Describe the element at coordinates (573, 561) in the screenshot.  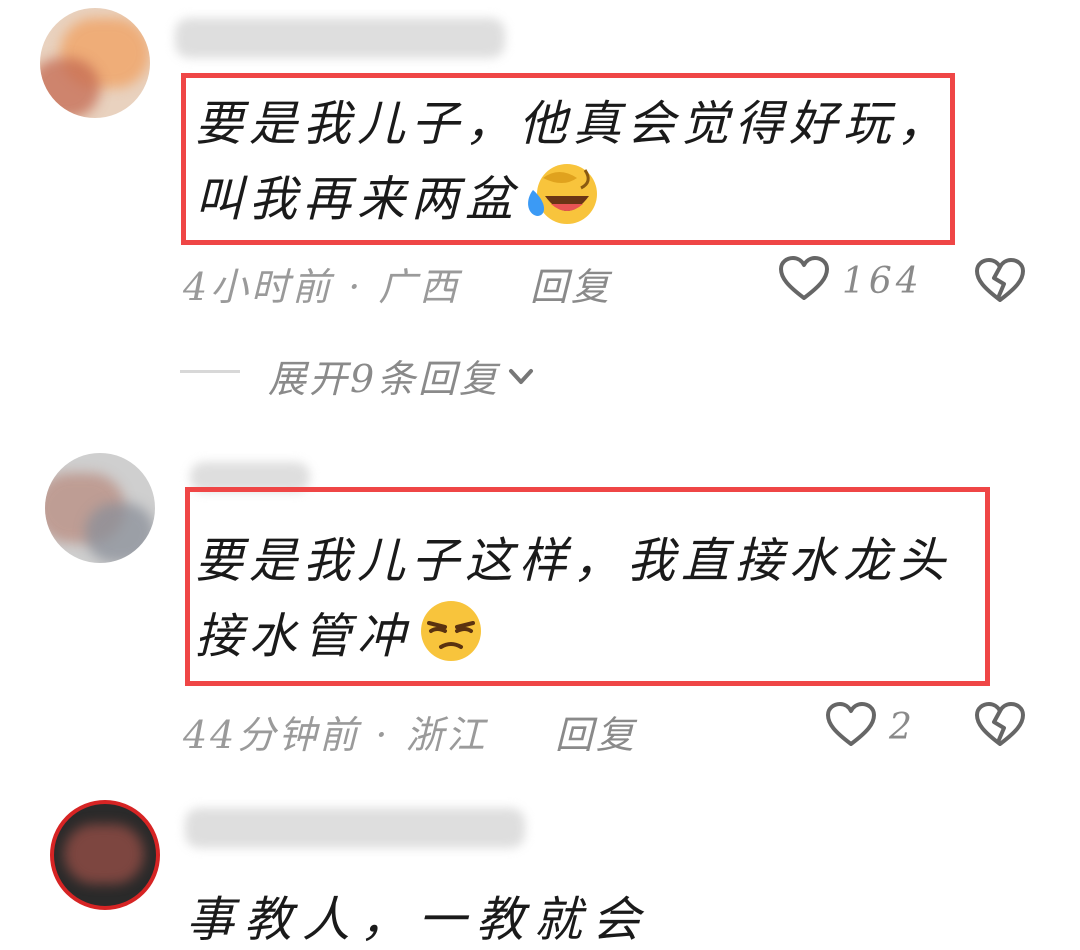
I see `comment-text-line: 要是我儿子这样，我直接水龙头` at that location.